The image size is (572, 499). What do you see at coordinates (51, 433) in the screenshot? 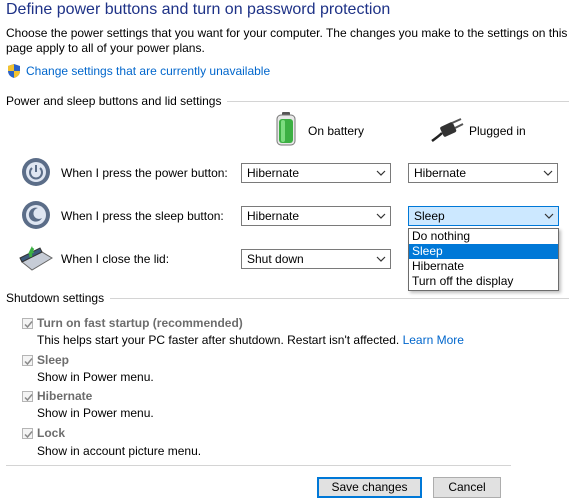
I see `lock-label: Lock` at bounding box center [51, 433].